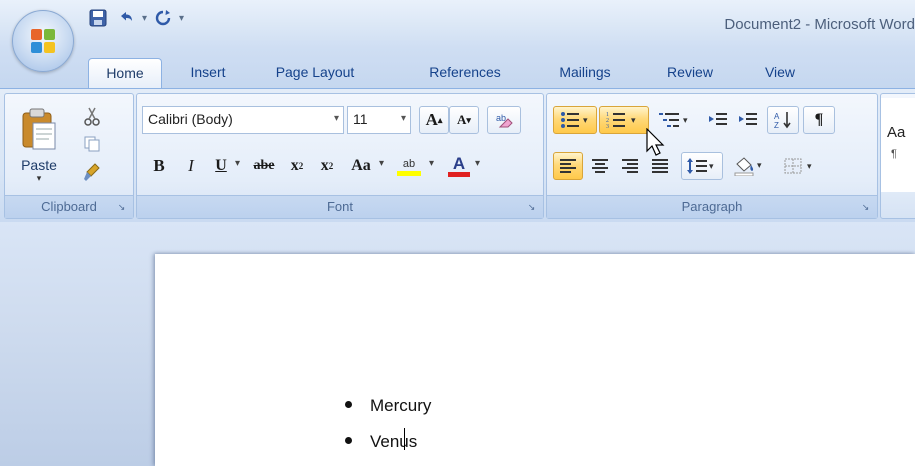 The image size is (915, 466). I want to click on paste-label: Paste, so click(39, 164).